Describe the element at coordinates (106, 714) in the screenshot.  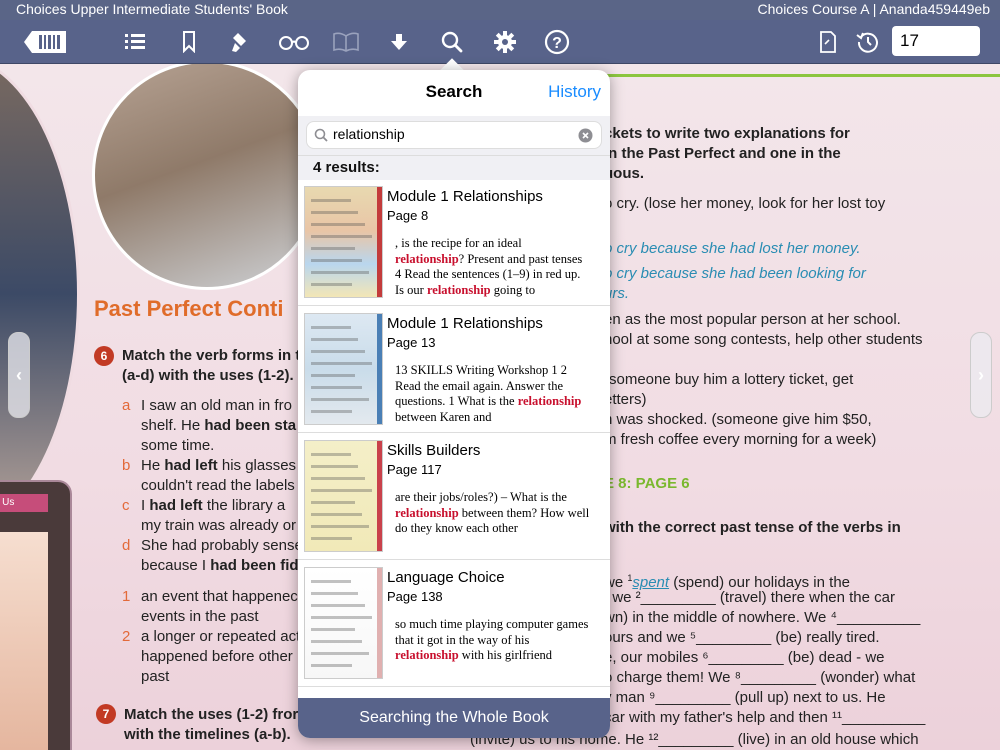
I see `exercise-7-badge: 7` at that location.